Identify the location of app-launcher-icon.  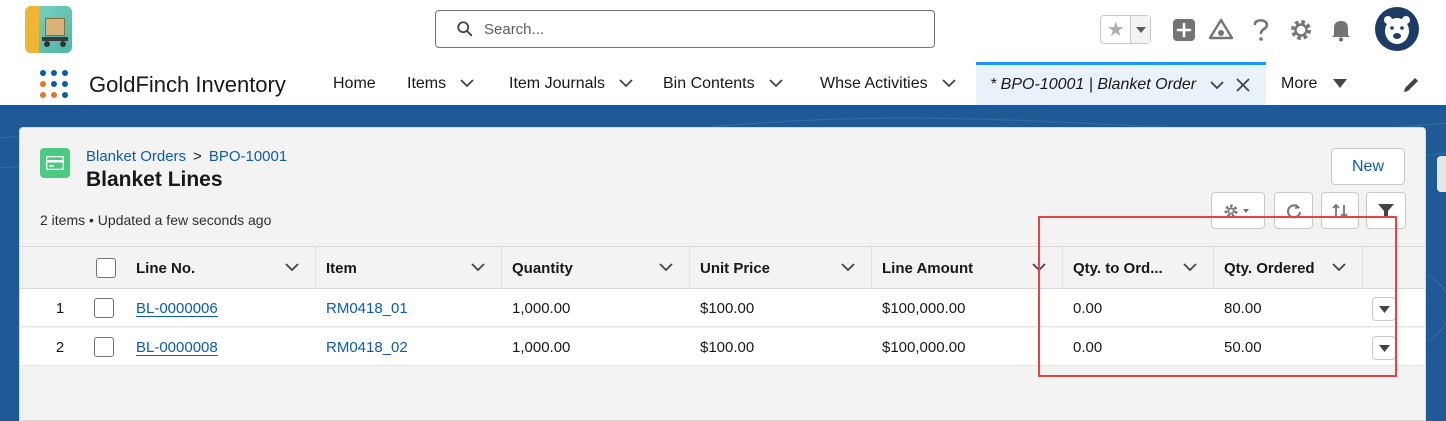
(54, 84).